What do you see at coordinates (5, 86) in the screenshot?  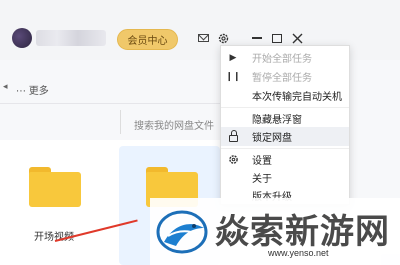 I see `chevron-left-icon: ◂` at bounding box center [5, 86].